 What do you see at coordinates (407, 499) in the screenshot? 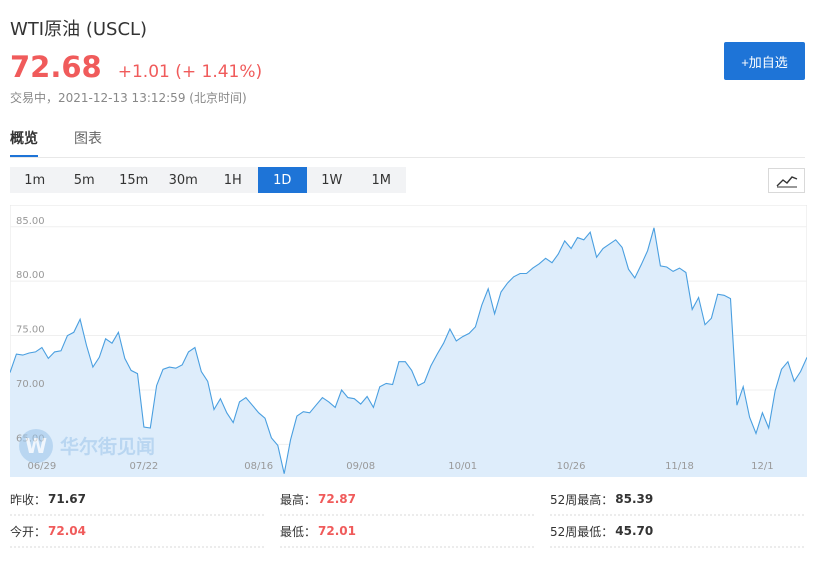
I see `stats-row: 昨收： 71.67 最高： 72.87 52周最高： 85.39` at bounding box center [407, 499].